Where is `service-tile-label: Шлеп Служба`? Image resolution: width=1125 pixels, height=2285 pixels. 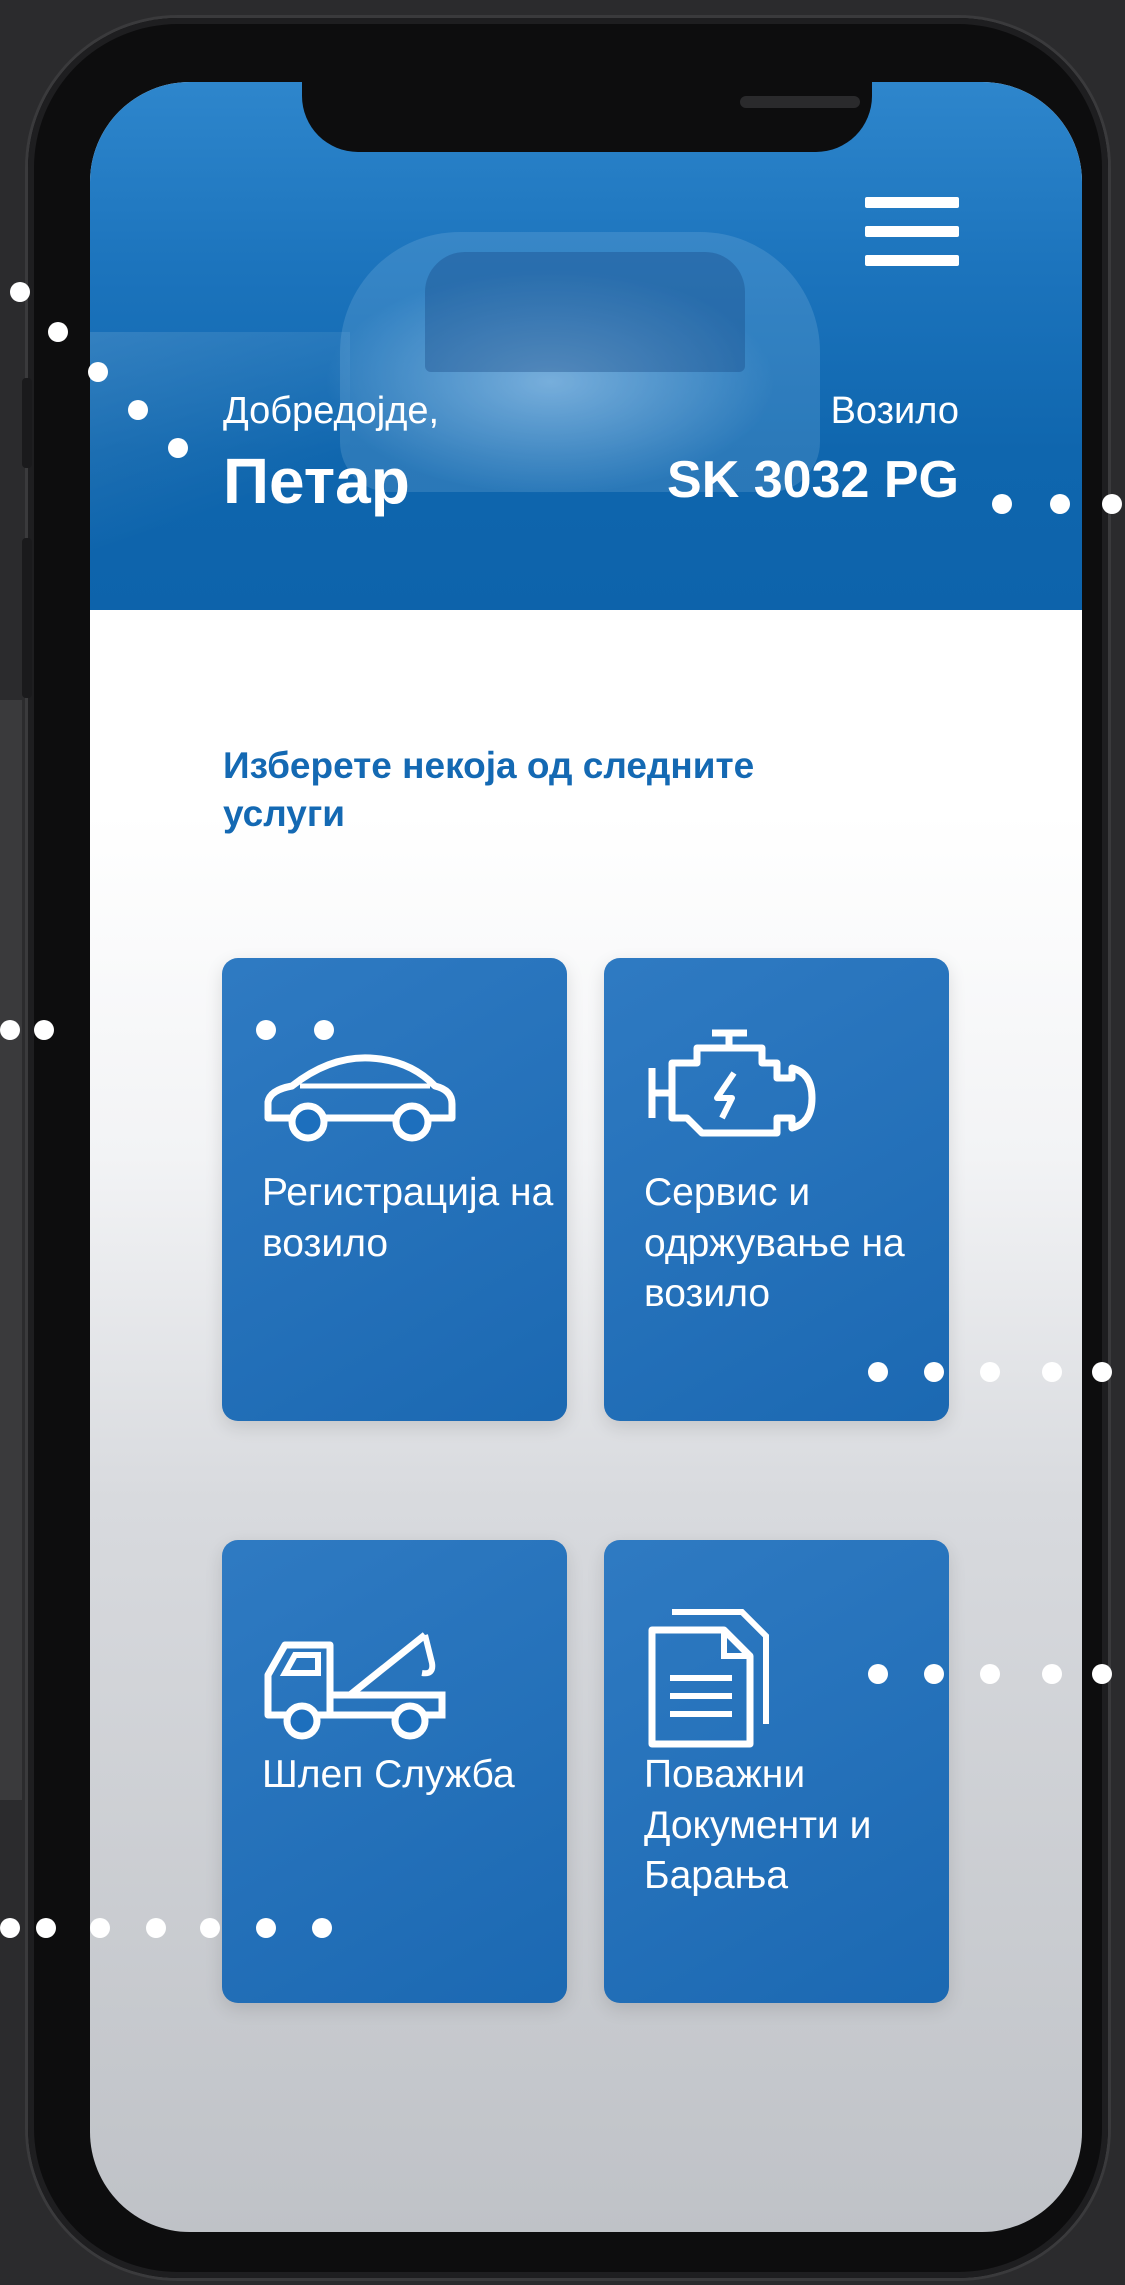 service-tile-label: Шлеп Служба is located at coordinates (388, 1774).